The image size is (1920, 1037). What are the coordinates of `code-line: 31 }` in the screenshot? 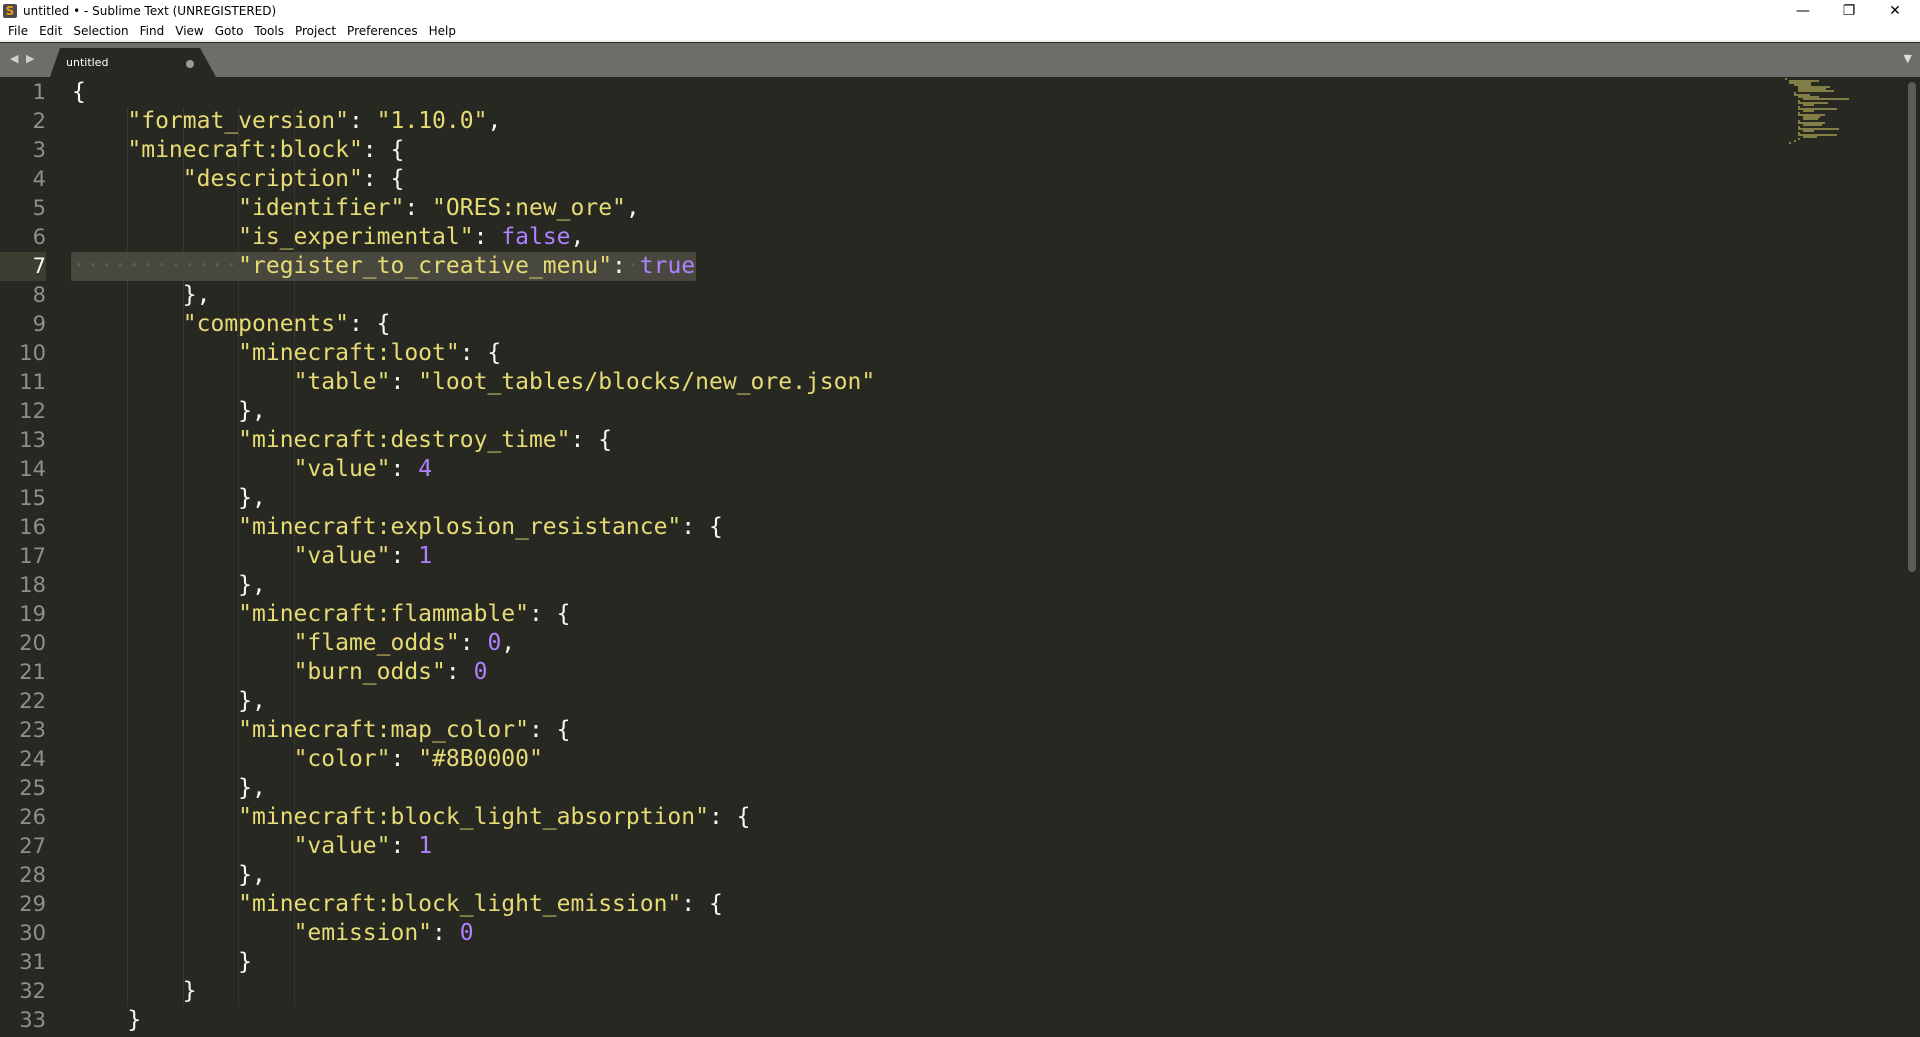 It's located at (890, 962).